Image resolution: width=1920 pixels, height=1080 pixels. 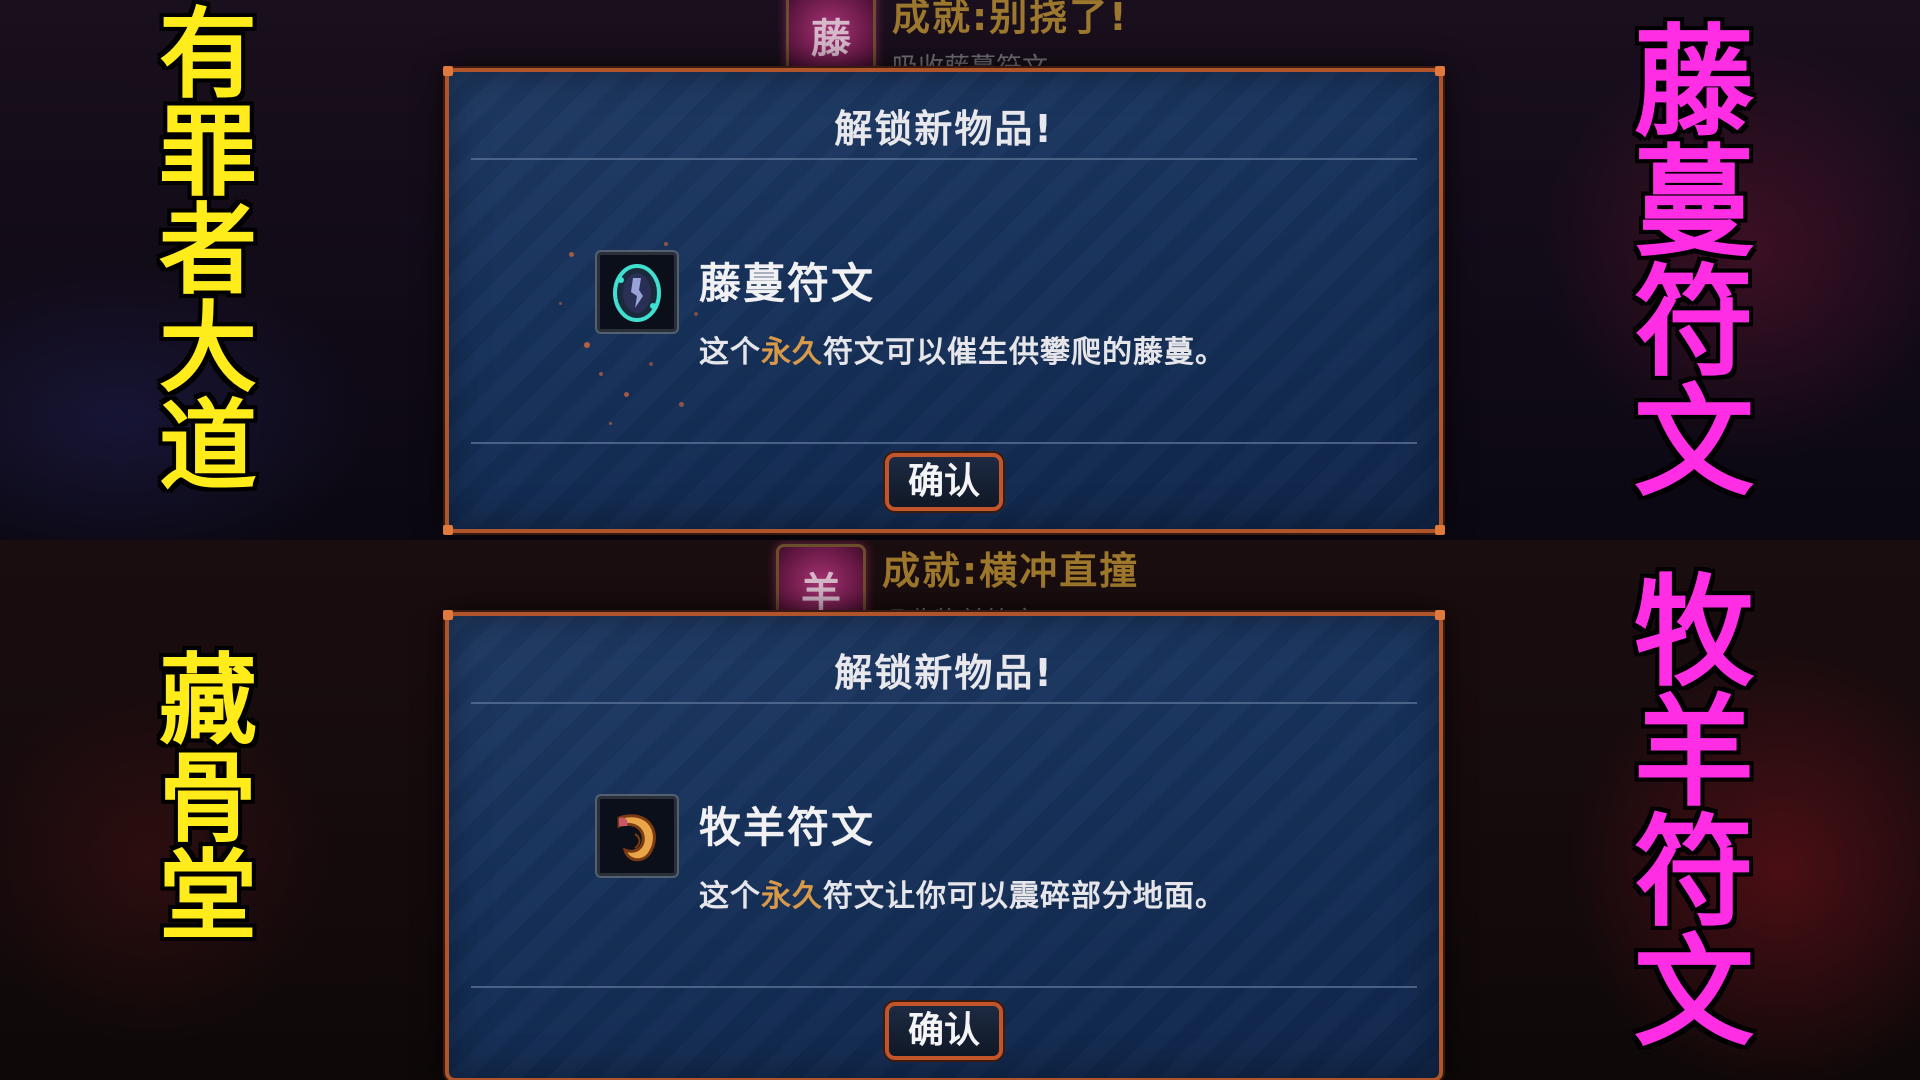 I want to click on vine-rune-icon, so click(x=637, y=292).